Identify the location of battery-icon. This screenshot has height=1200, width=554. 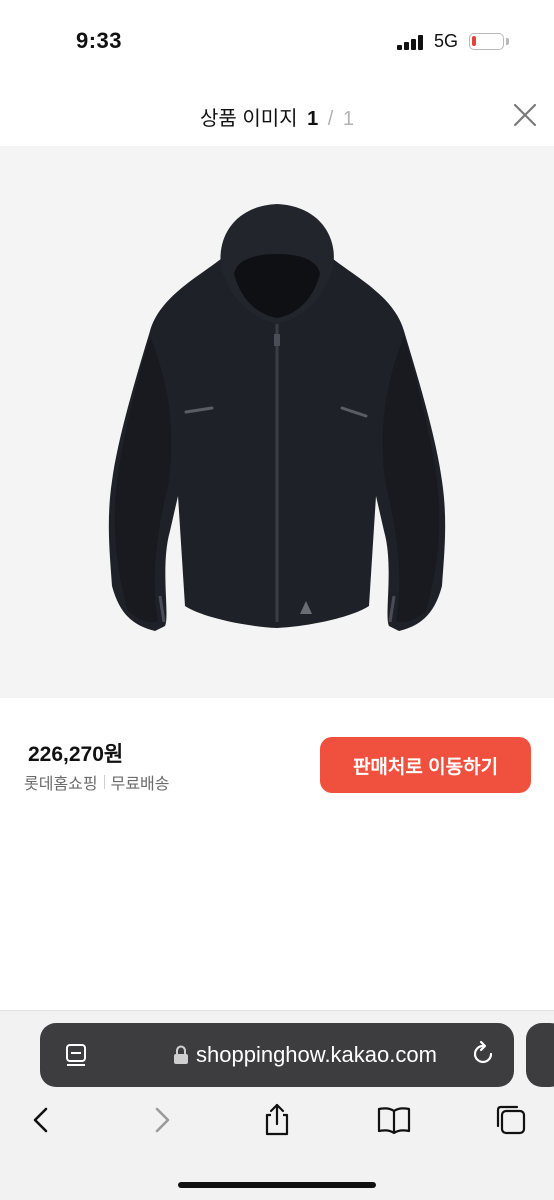
(486, 41).